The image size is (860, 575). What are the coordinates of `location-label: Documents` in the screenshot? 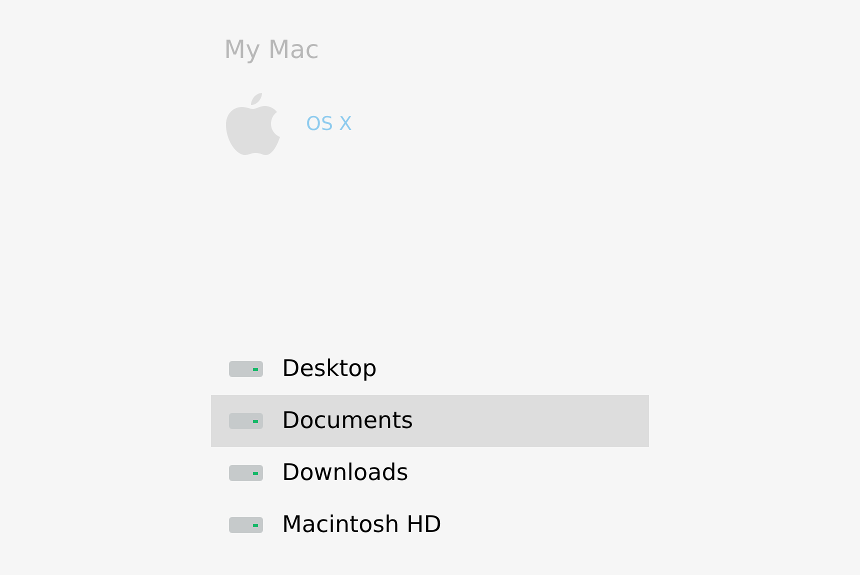 It's located at (348, 421).